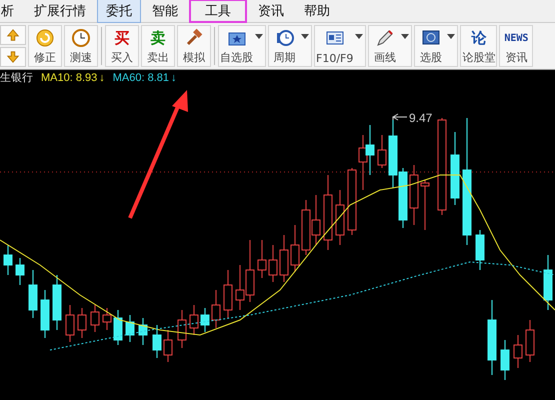 The image size is (555, 400). What do you see at coordinates (516, 46) in the screenshot?
I see `toolbar-button: NEWS 资讯` at bounding box center [516, 46].